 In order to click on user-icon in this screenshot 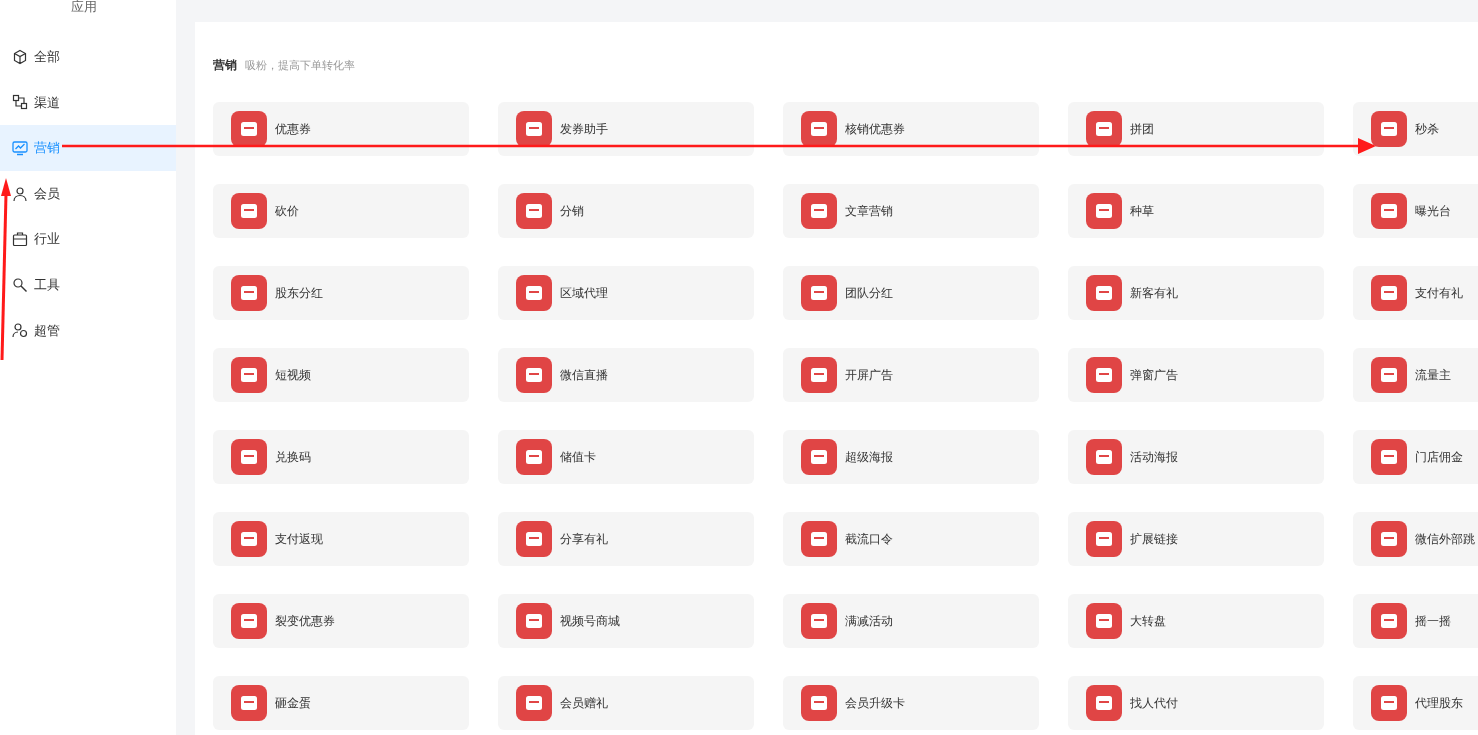, I will do `click(20, 193)`.